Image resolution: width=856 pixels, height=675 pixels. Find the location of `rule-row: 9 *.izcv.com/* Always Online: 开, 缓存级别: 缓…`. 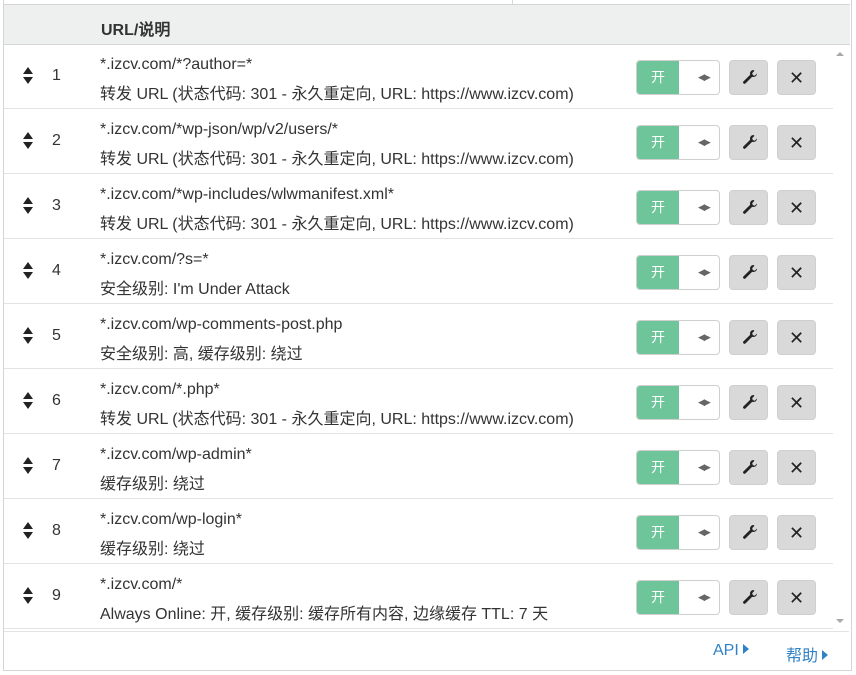

rule-row: 9 *.izcv.com/* Always Online: 开, 缓存级别: 缓… is located at coordinates (418, 597).